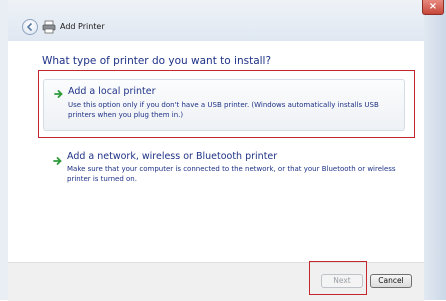 Image resolution: width=446 pixels, height=301 pixels. I want to click on title-bar, so click(223, 20).